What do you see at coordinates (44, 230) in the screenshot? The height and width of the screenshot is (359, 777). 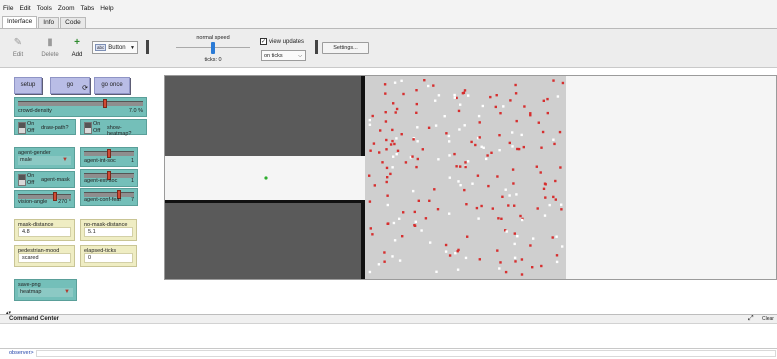 I see `mask-distance-monitor: mask-distance 4.8` at bounding box center [44, 230].